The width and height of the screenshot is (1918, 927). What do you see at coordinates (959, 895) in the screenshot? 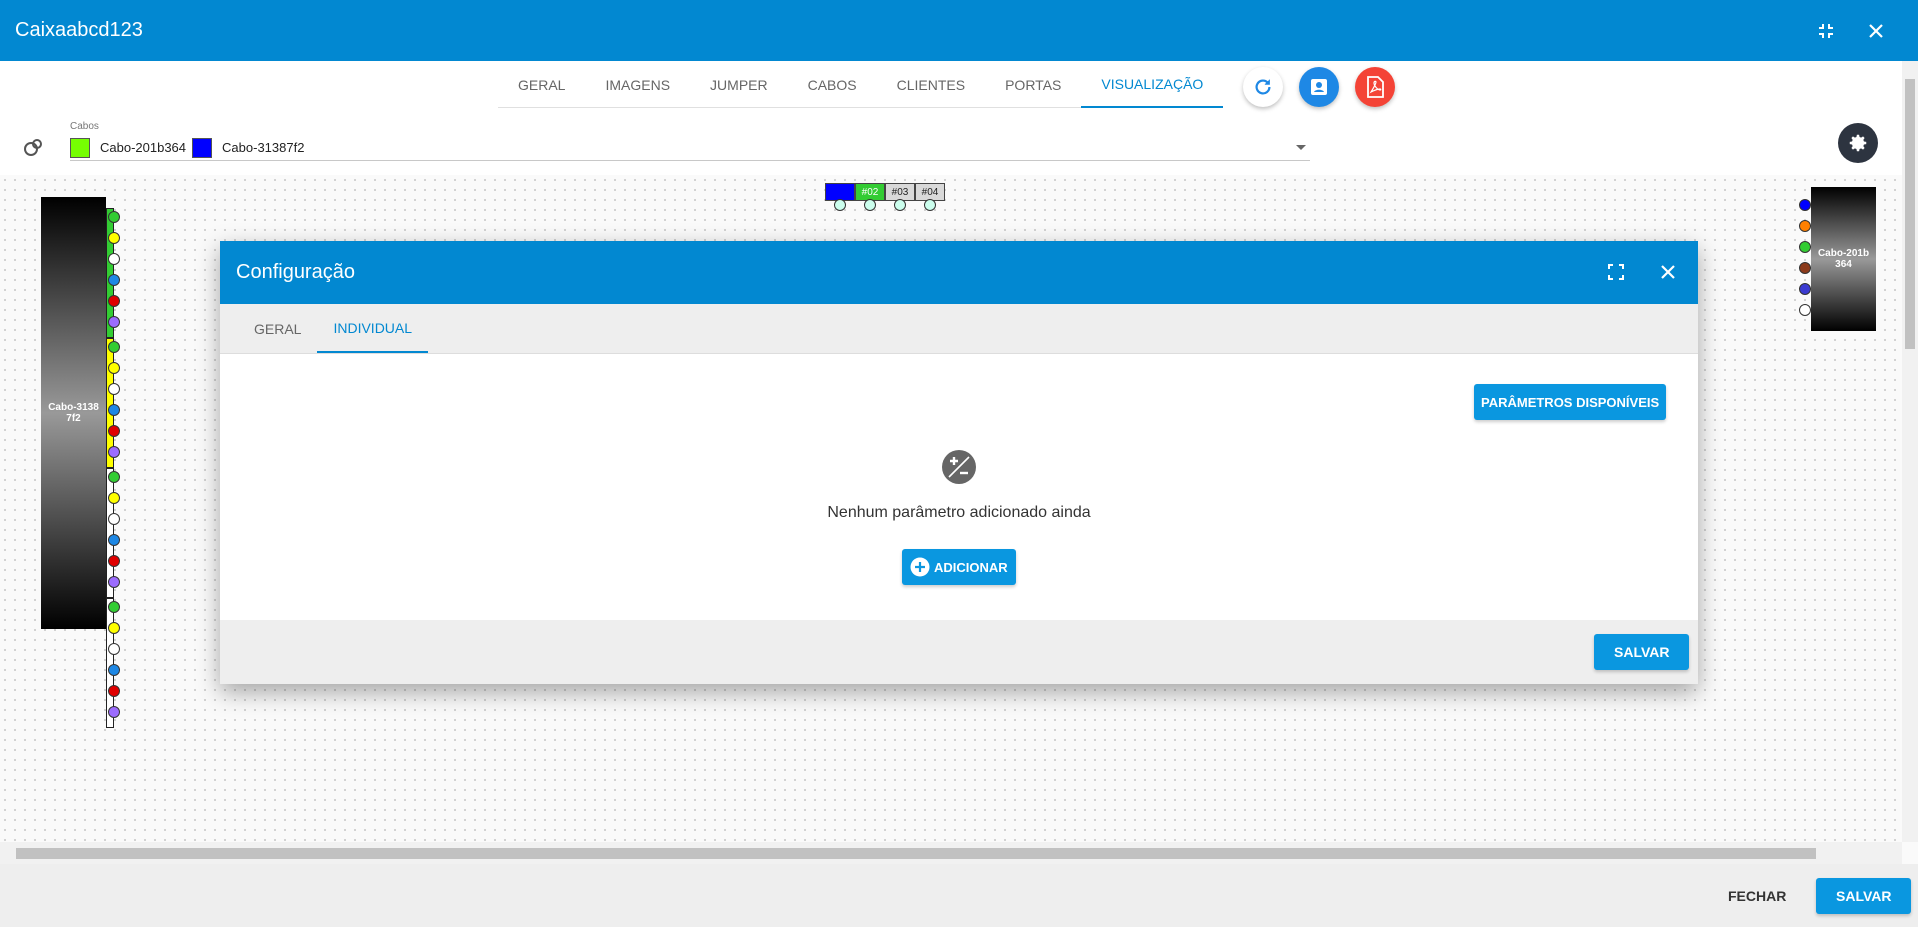
I see `dialog-footer: FECHAR SALVAR` at bounding box center [959, 895].